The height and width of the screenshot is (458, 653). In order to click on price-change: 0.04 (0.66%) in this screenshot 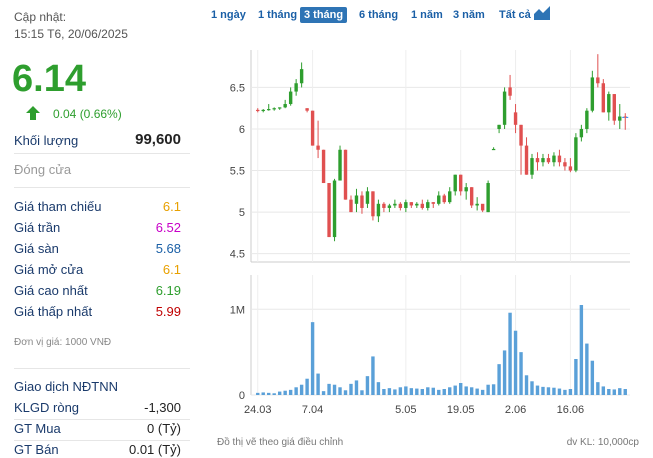, I will do `click(87, 114)`.